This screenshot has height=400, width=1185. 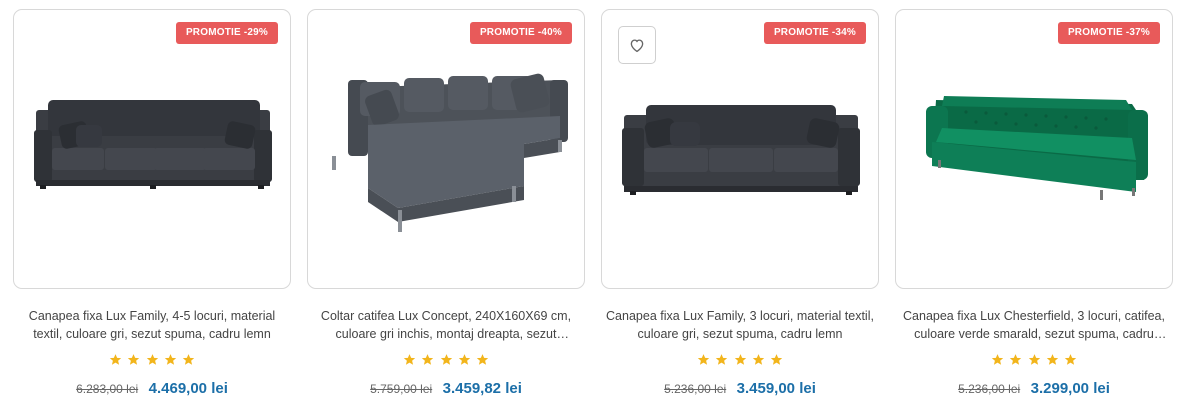 What do you see at coordinates (401, 389) in the screenshot?
I see `old-price: 5.759,00 lei` at bounding box center [401, 389].